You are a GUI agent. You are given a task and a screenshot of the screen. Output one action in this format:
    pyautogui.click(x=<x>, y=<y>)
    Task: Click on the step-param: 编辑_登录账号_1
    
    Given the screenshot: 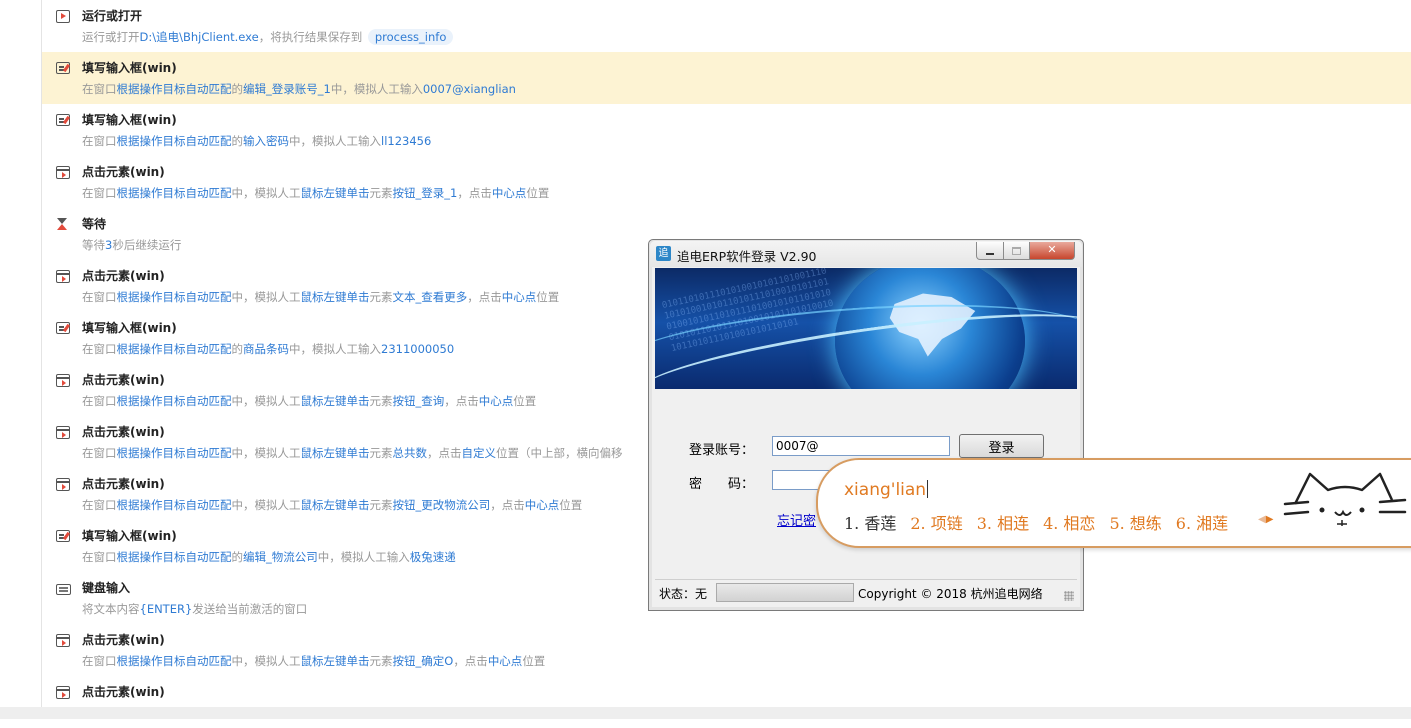 What is the action you would take?
    pyautogui.click(x=287, y=89)
    